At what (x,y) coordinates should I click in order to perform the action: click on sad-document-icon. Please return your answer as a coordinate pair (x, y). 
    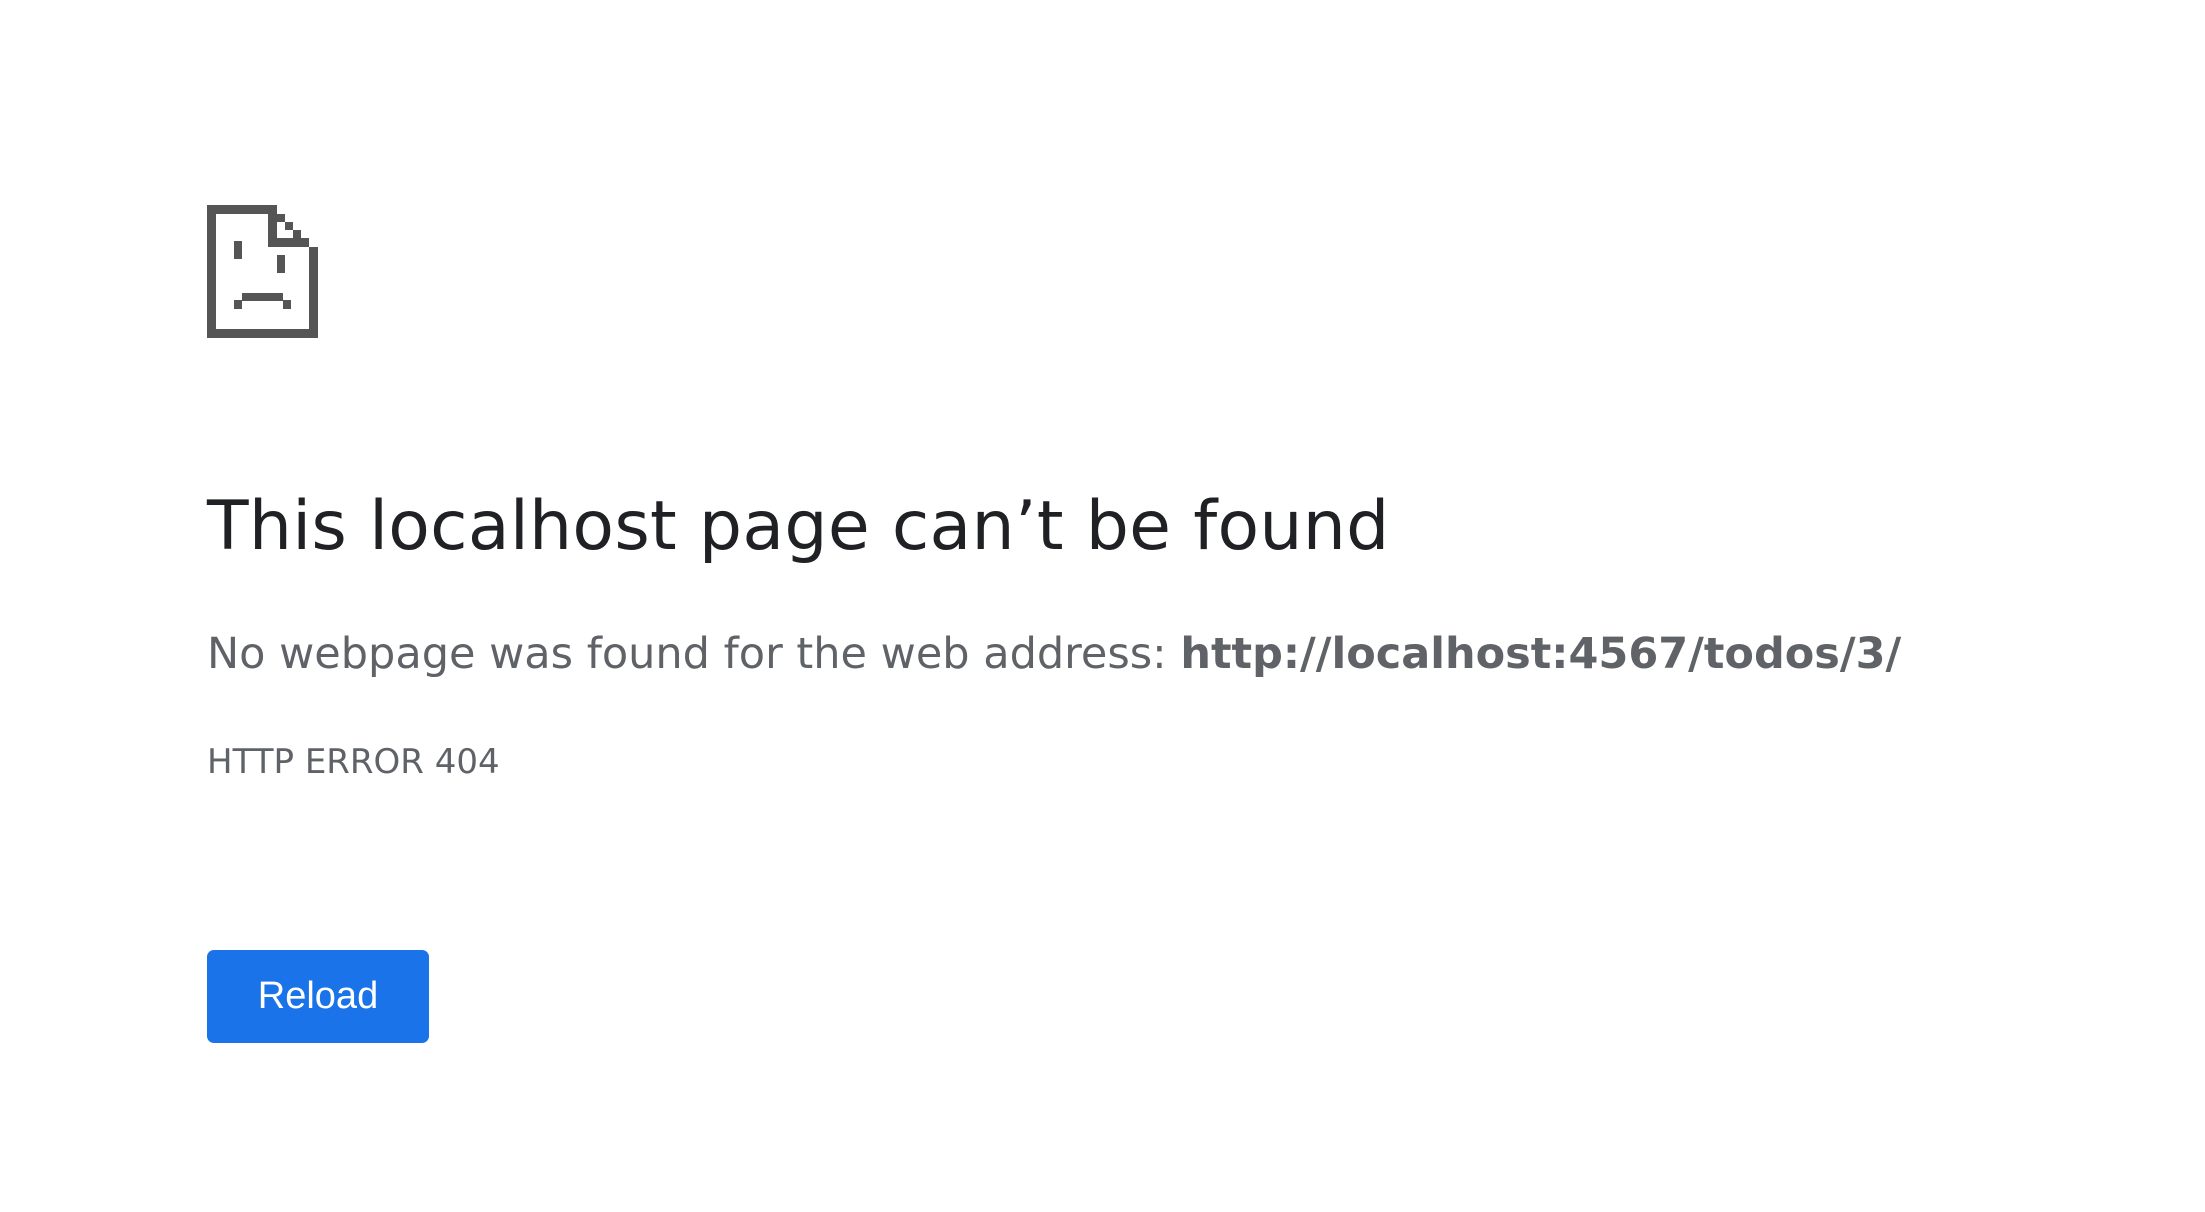
    Looking at the image, I should click on (262, 271).